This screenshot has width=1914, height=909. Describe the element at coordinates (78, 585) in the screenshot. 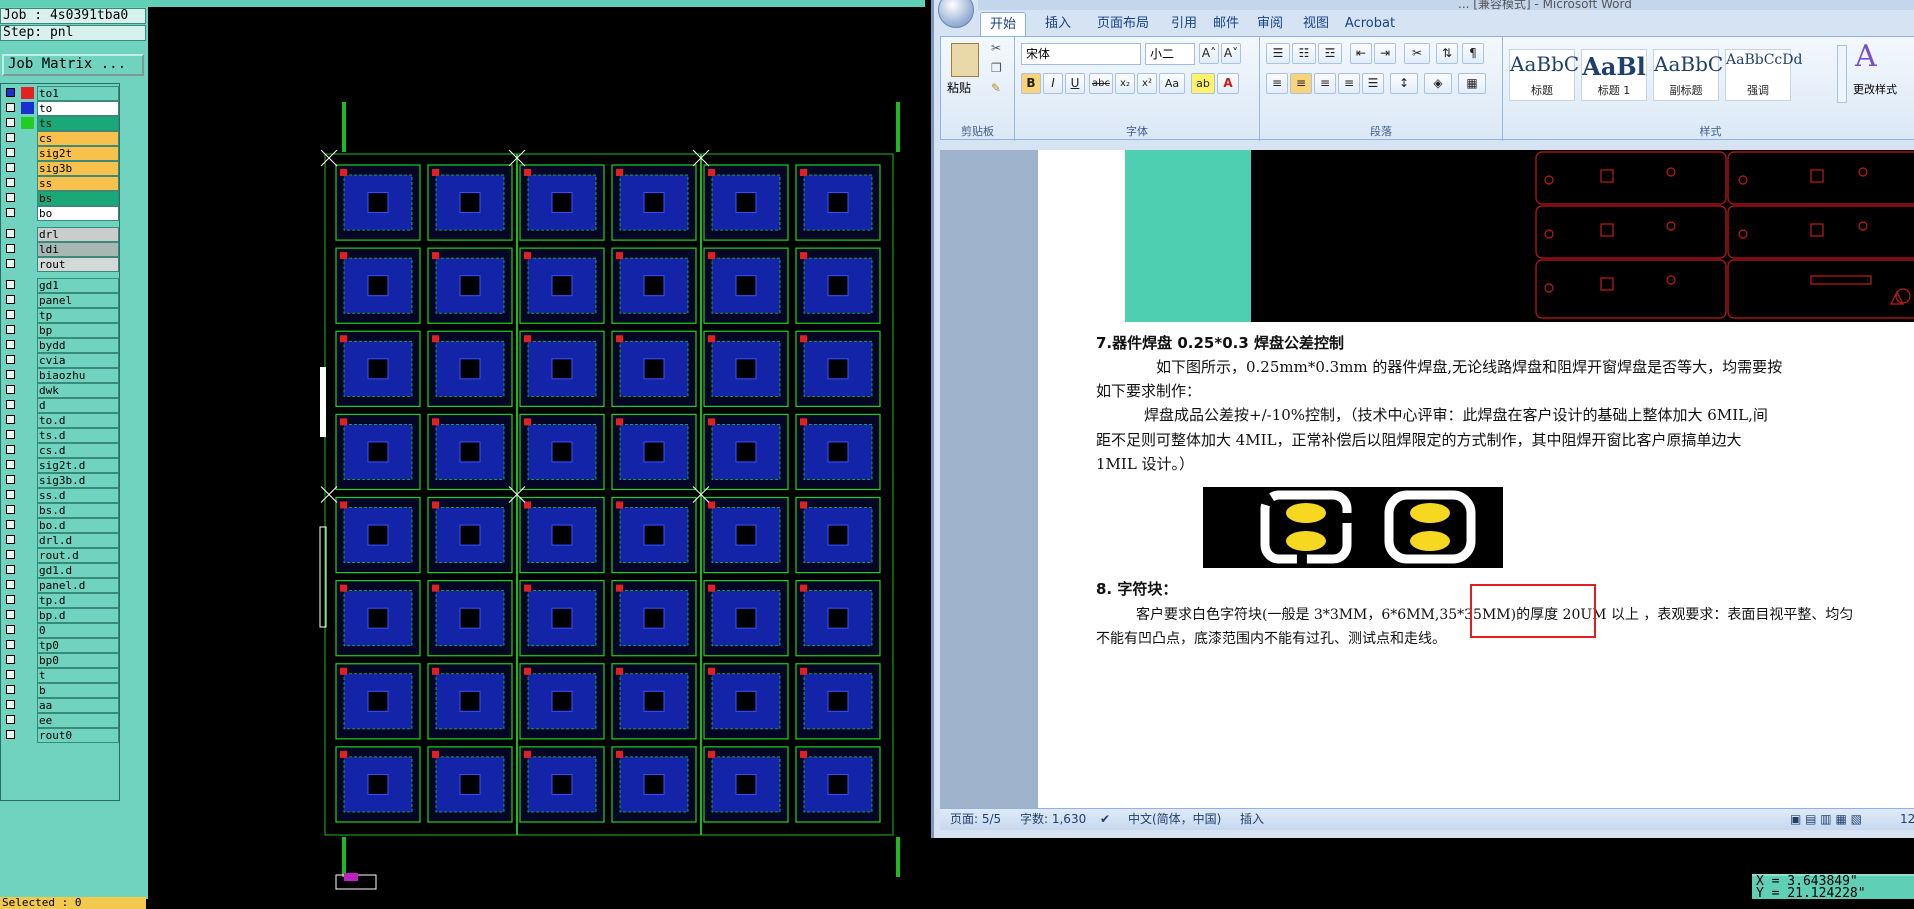

I see `layer-name: panel.d` at that location.